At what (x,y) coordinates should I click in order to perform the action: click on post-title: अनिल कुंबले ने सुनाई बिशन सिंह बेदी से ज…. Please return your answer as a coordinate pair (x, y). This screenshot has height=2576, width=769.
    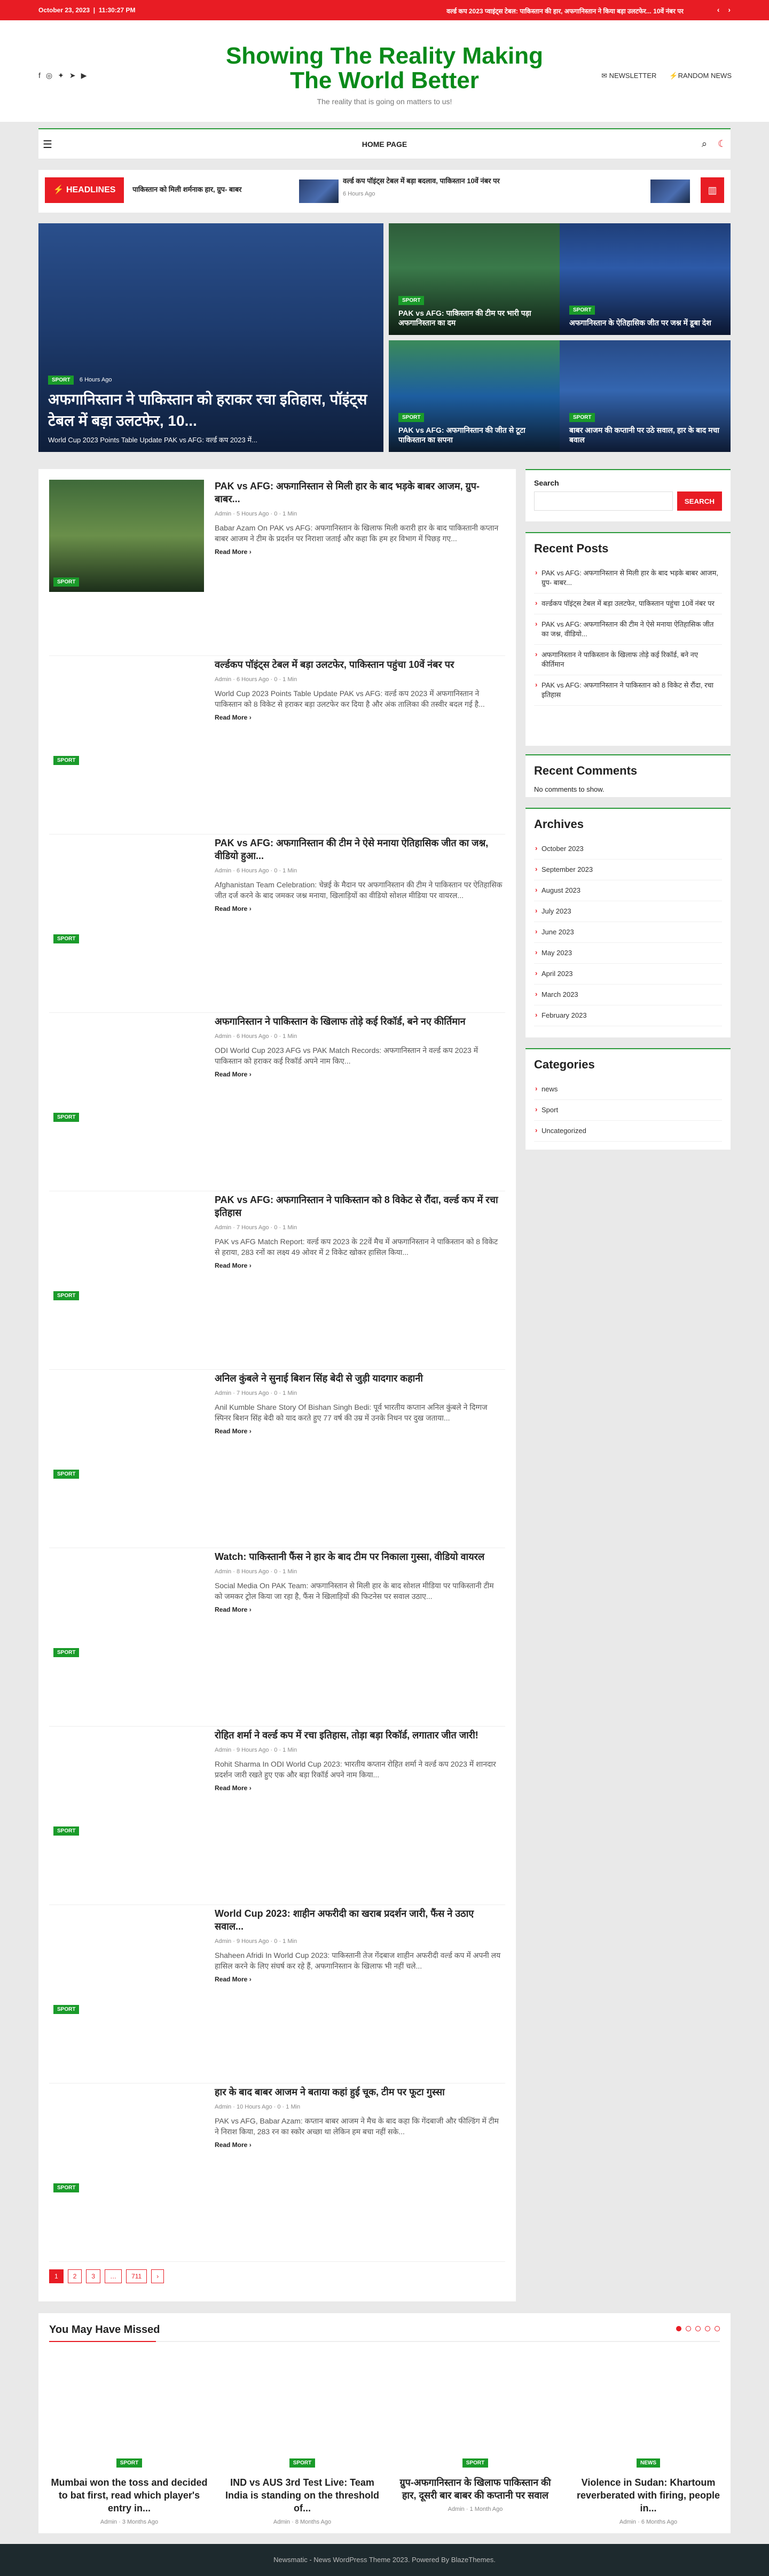
    Looking at the image, I should click on (359, 1378).